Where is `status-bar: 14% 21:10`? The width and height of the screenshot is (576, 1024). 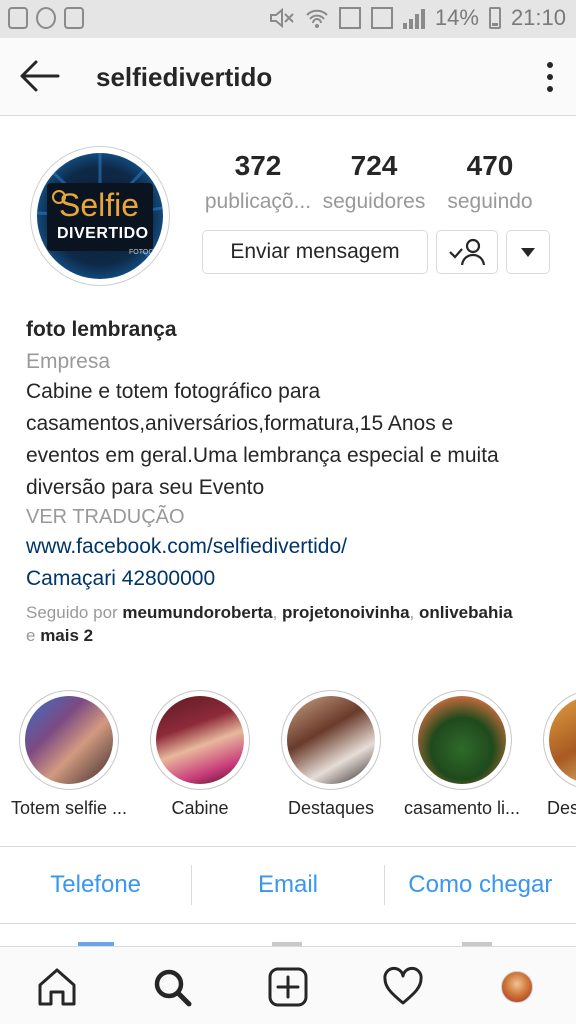 status-bar: 14% 21:10 is located at coordinates (288, 19).